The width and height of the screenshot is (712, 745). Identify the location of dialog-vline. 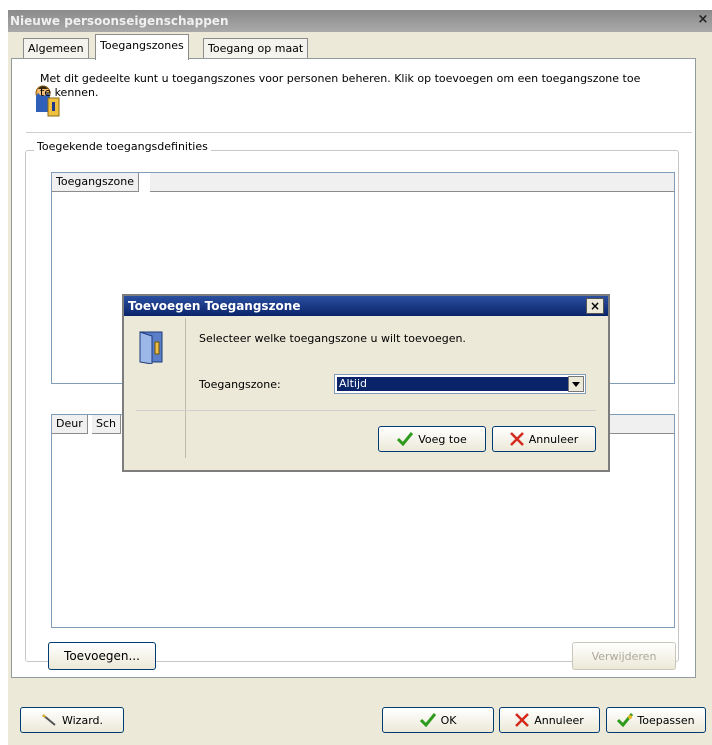
(185, 388).